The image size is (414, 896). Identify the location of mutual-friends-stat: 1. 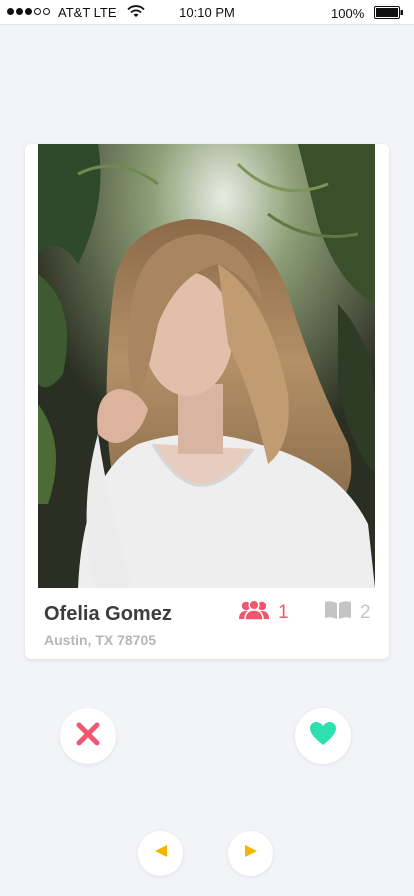
(263, 612).